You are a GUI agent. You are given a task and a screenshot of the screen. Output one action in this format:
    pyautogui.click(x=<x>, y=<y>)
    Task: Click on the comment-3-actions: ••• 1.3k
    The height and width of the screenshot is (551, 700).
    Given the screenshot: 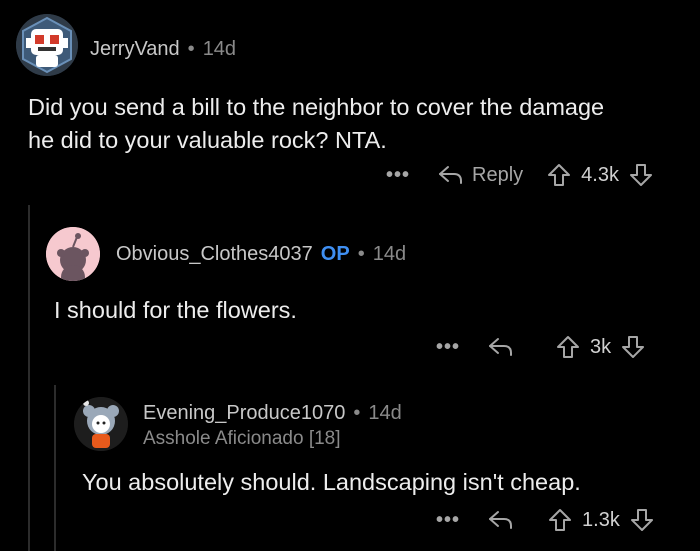 What is the action you would take?
    pyautogui.click(x=545, y=520)
    